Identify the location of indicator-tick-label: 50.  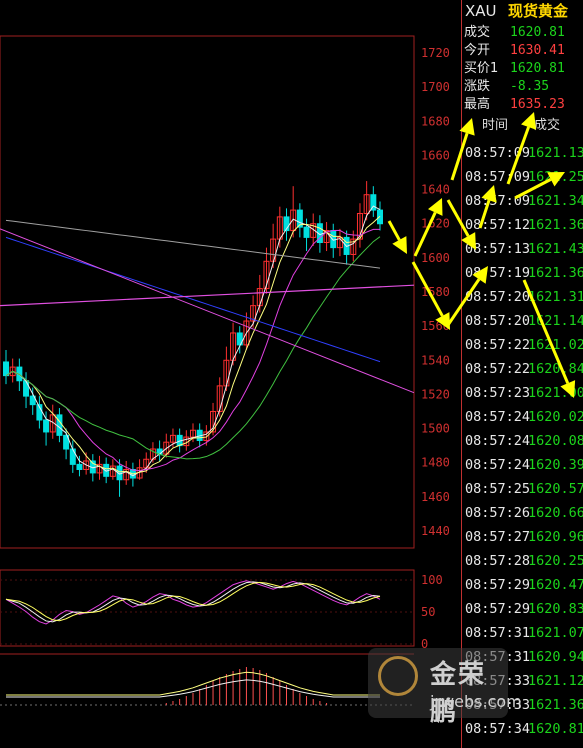
(428, 612).